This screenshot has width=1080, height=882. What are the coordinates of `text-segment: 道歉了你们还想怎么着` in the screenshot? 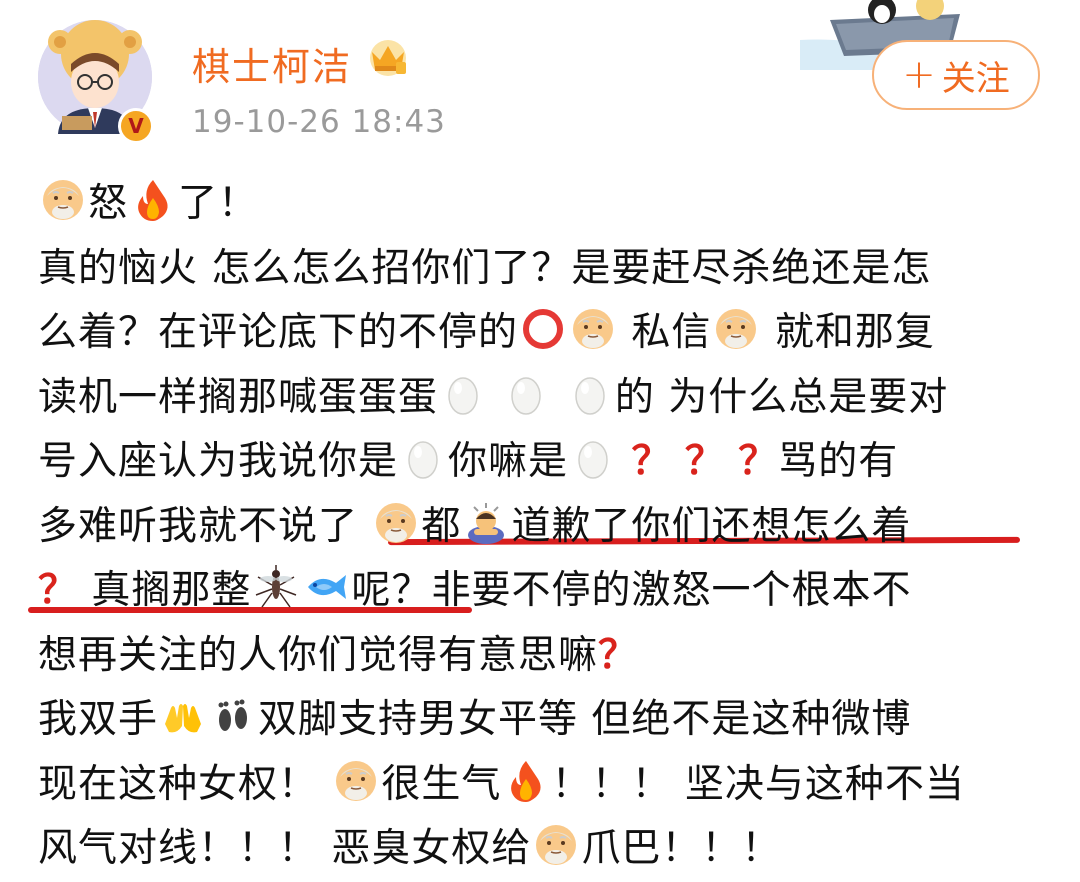 It's located at (711, 526).